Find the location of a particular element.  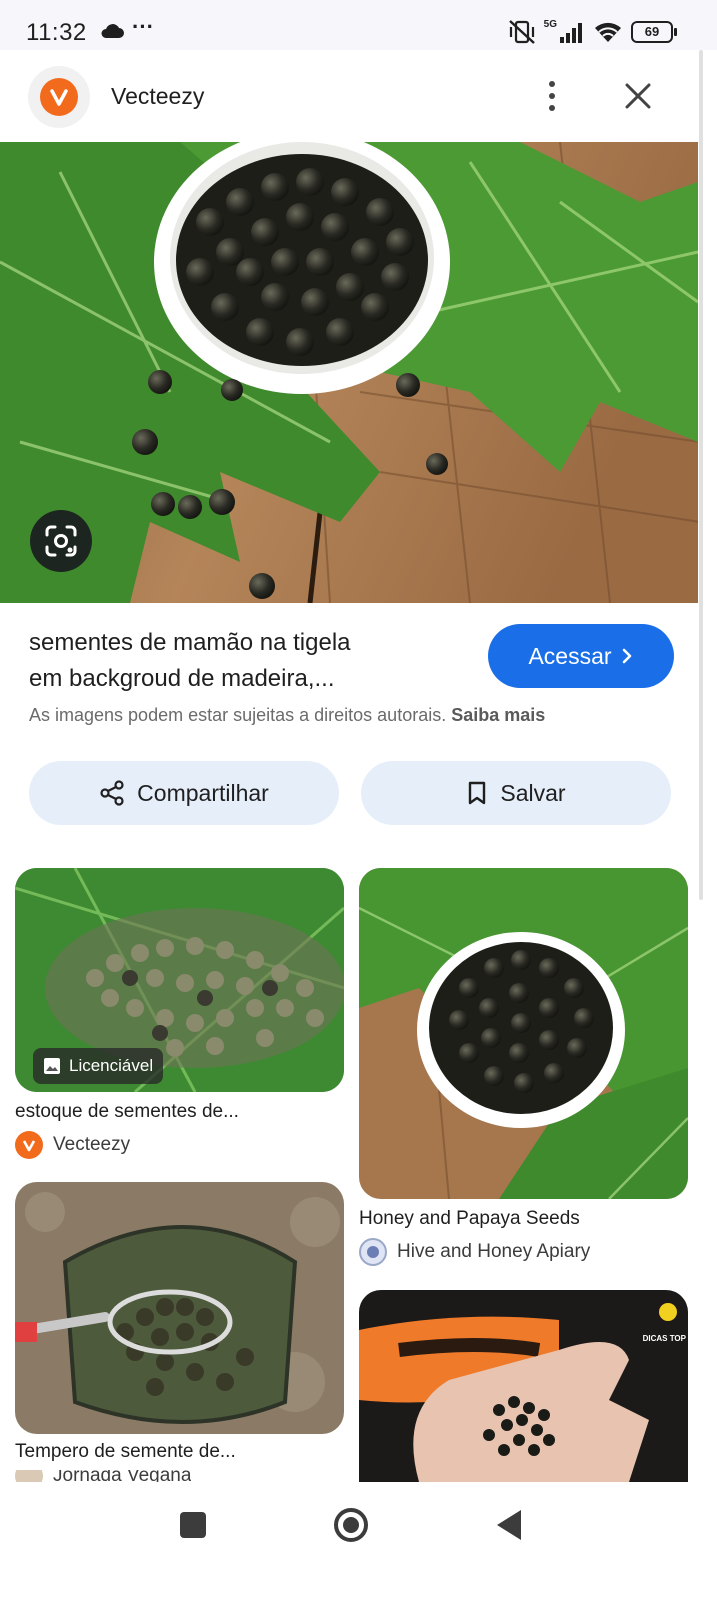

system-nav-bar is located at coordinates (358, 1541).